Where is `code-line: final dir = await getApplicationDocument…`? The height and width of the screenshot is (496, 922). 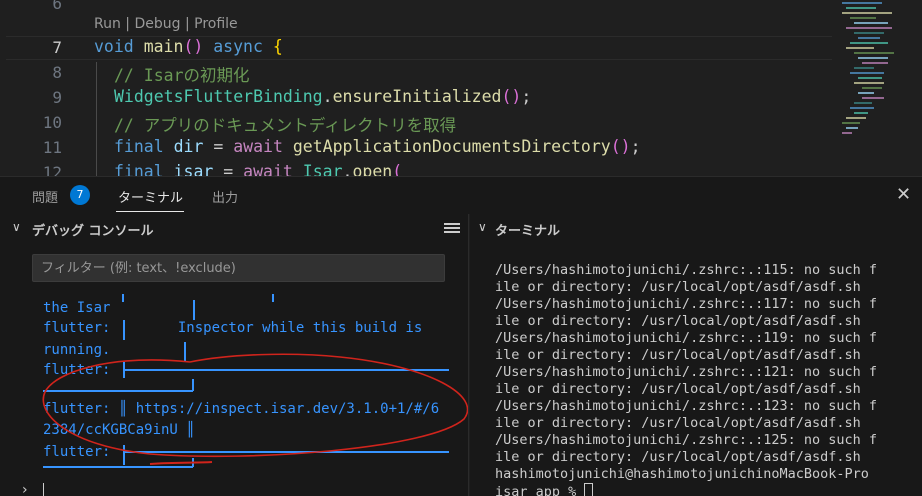 code-line: final dir = await getApplicationDocument… is located at coordinates (377, 146).